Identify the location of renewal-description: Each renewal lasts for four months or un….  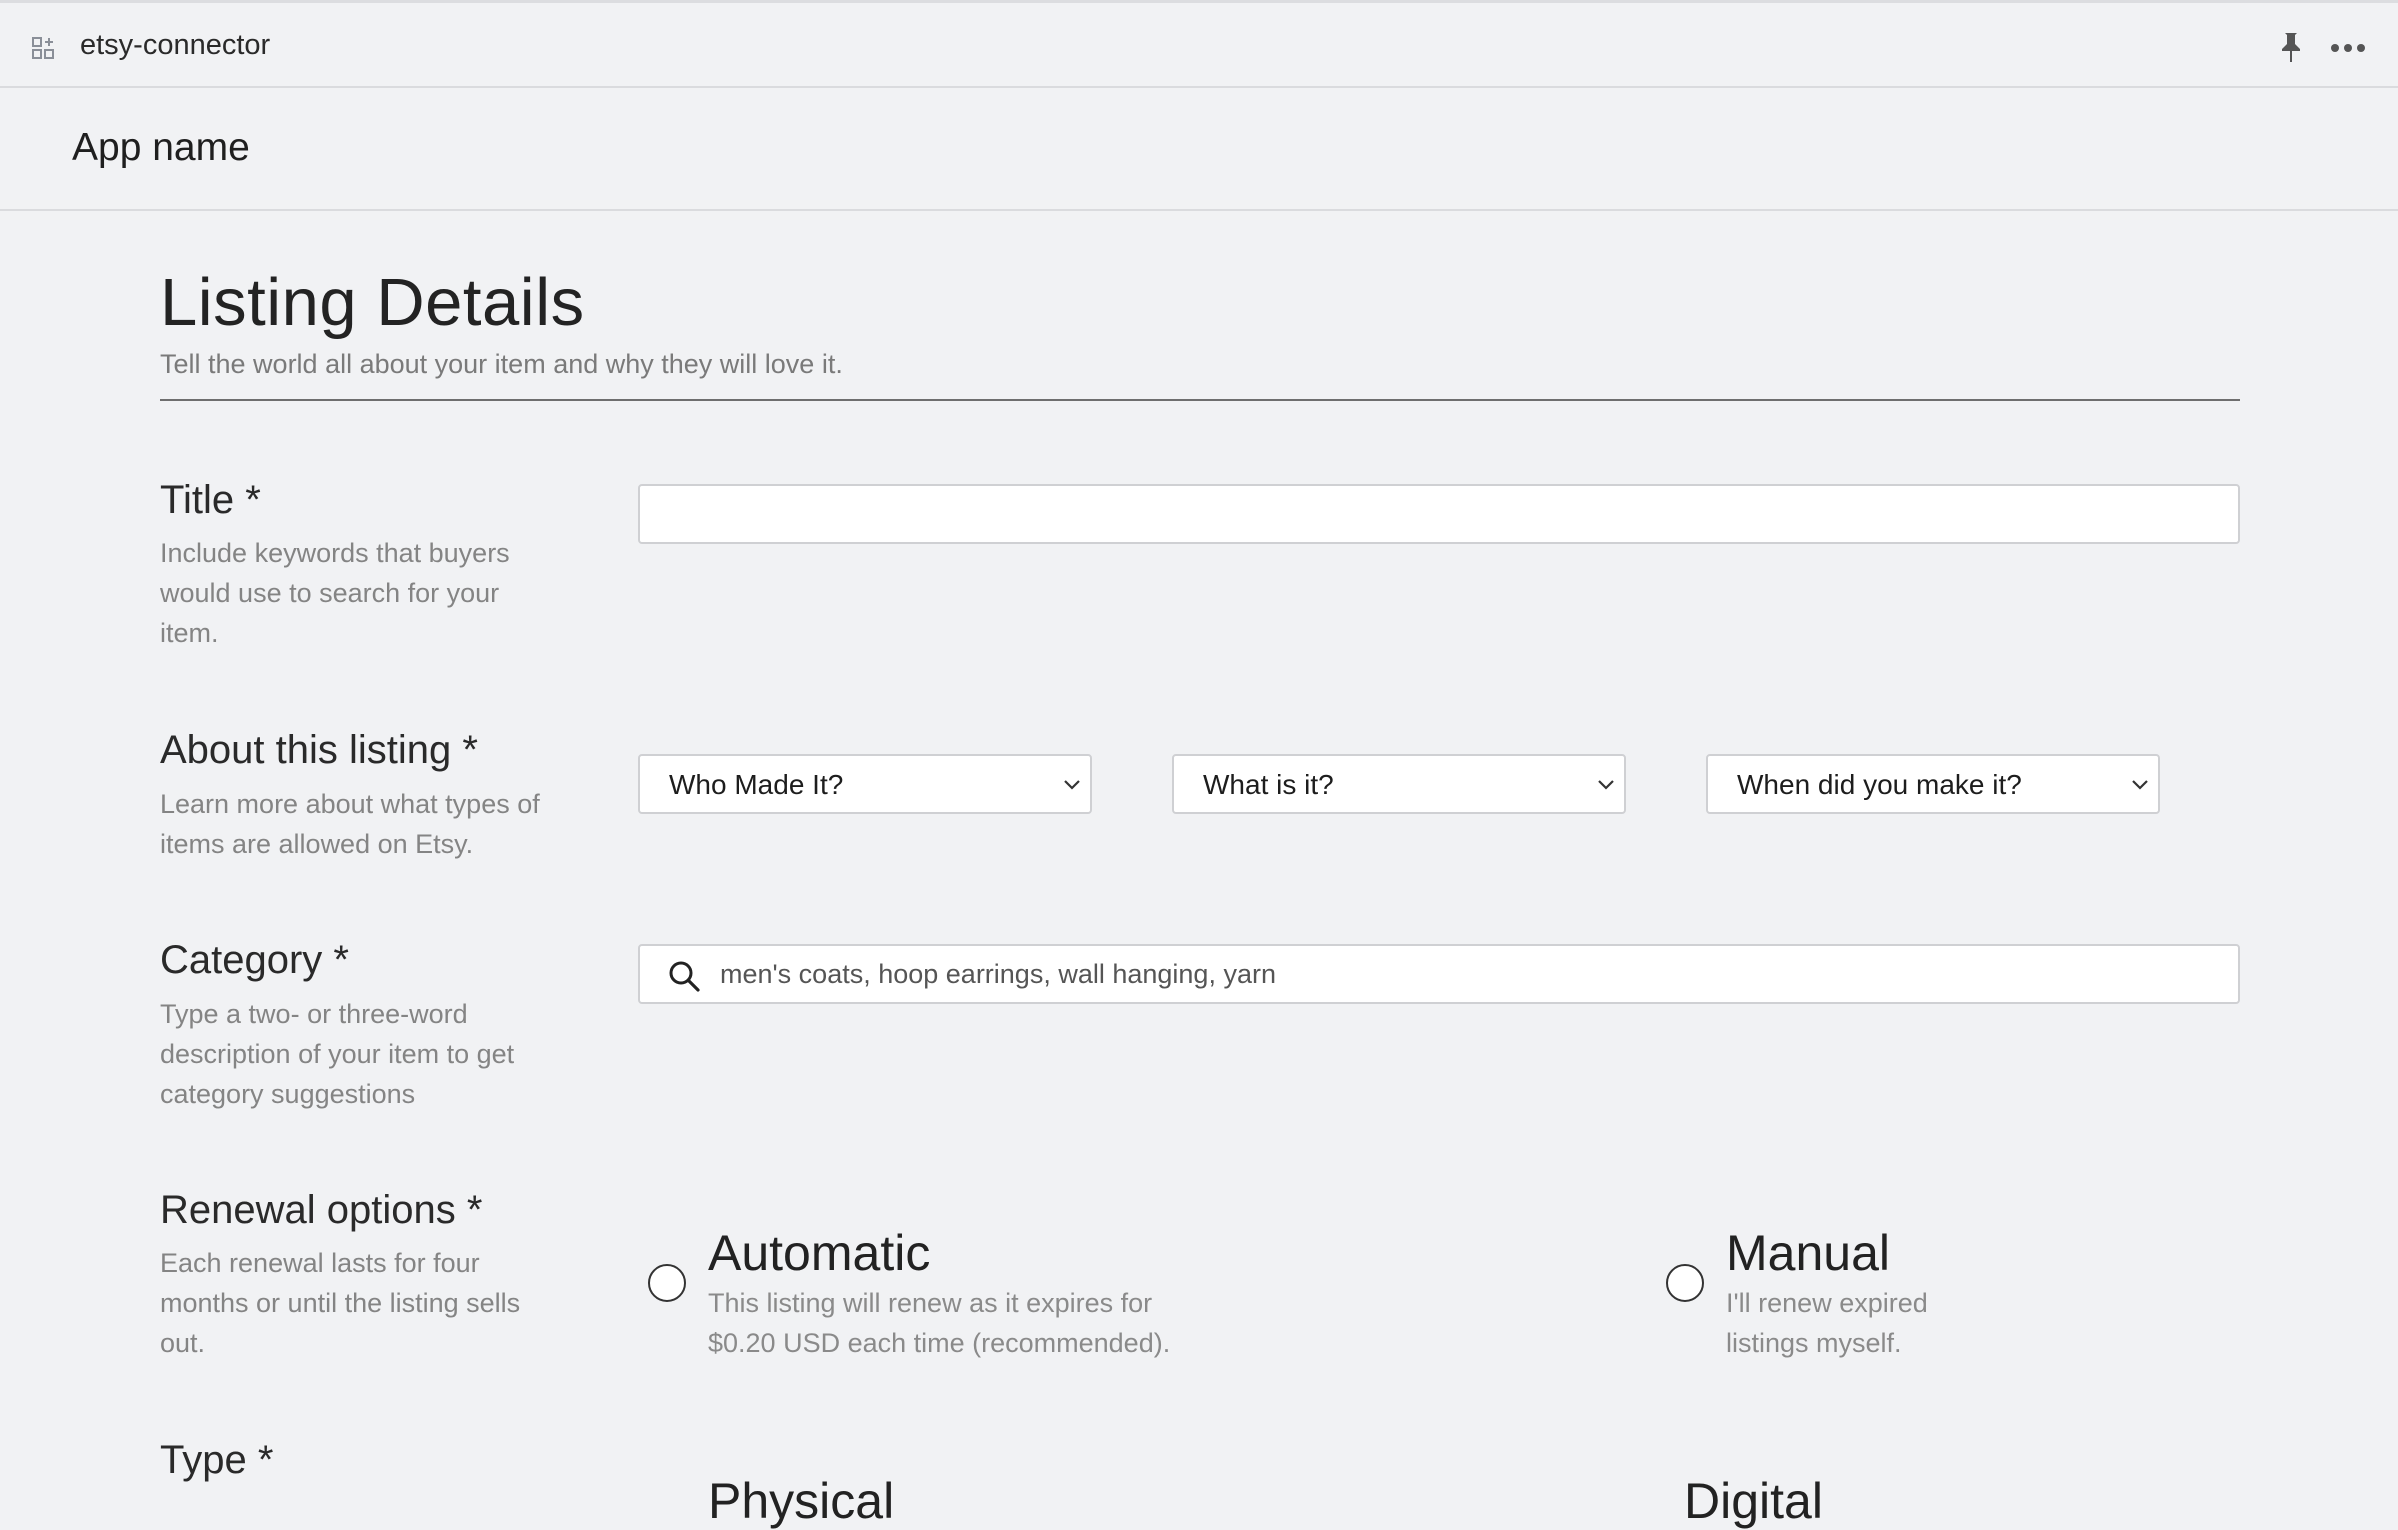
(340, 1303).